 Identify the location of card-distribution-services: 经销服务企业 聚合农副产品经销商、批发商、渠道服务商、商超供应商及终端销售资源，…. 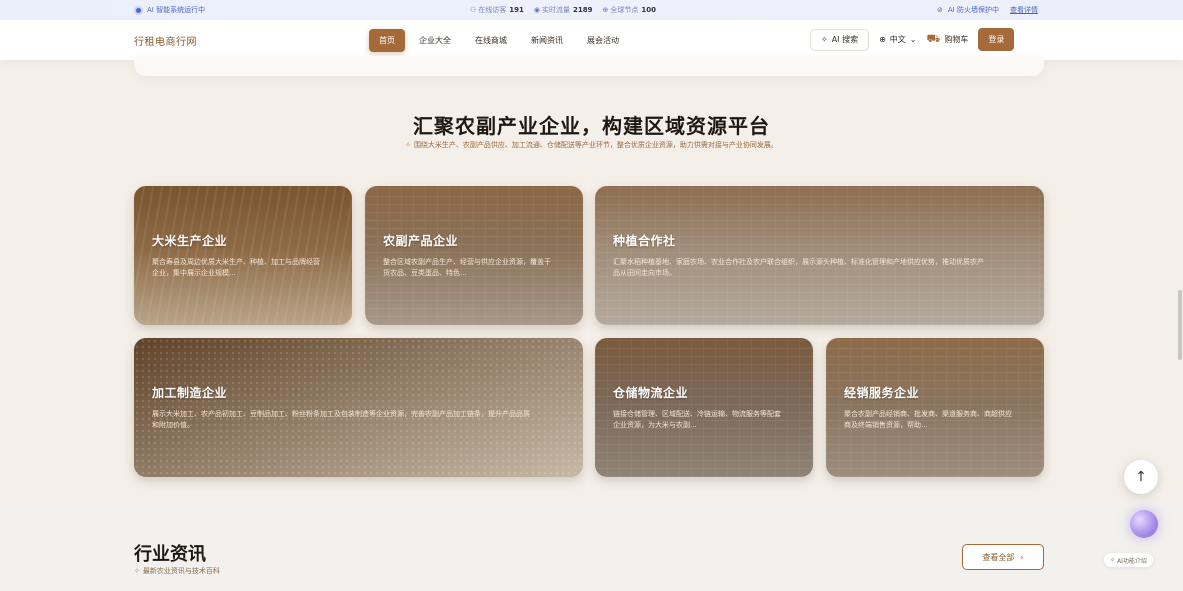
(935, 407).